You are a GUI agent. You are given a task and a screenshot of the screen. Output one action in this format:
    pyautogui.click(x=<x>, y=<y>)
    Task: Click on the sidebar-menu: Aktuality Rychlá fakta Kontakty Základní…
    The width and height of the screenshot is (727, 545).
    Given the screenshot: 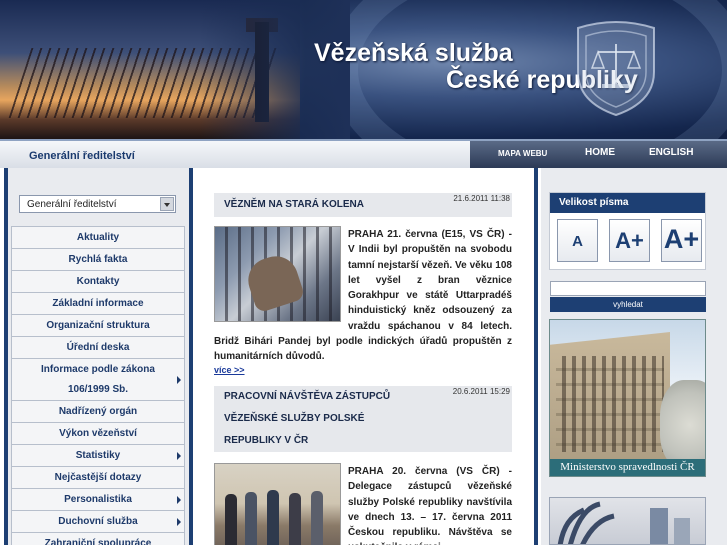 What is the action you would take?
    pyautogui.click(x=98, y=385)
    